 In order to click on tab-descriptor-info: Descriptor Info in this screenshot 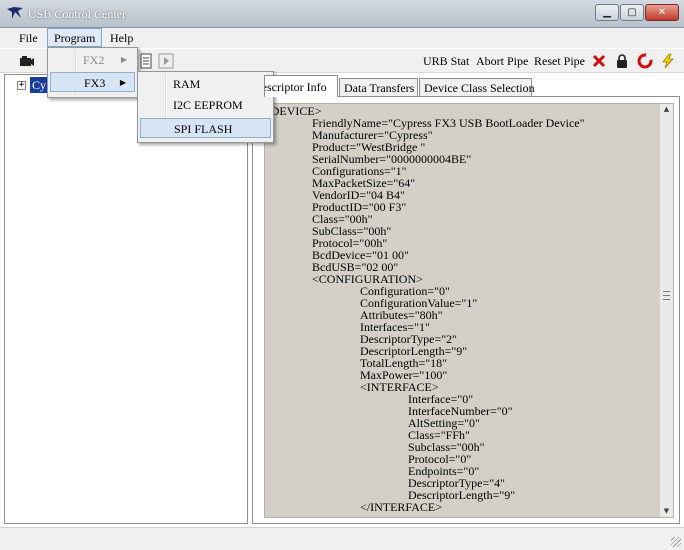, I will do `click(301, 86)`.